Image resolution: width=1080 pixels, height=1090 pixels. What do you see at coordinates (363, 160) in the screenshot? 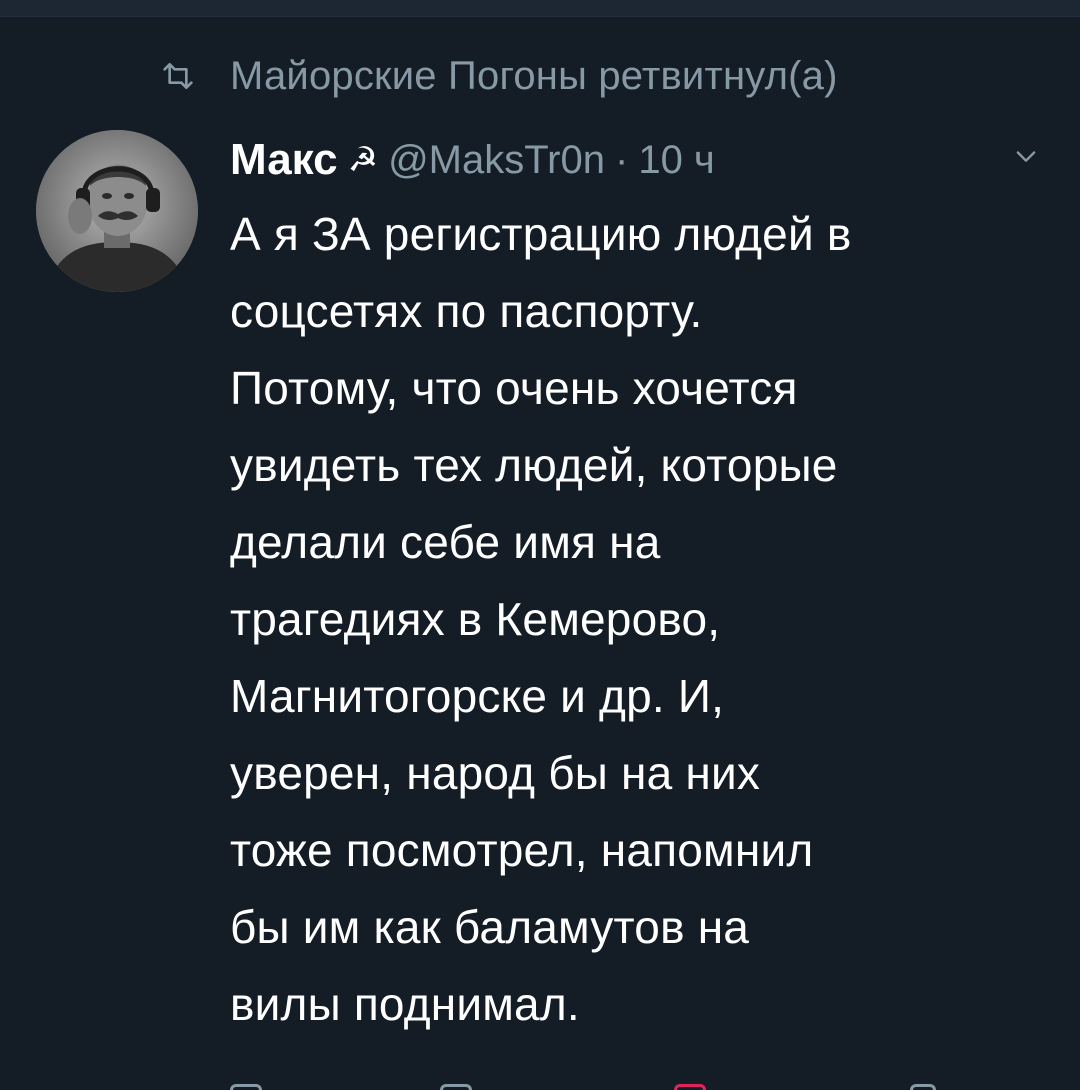
I see `author-badge: ☭` at bounding box center [363, 160].